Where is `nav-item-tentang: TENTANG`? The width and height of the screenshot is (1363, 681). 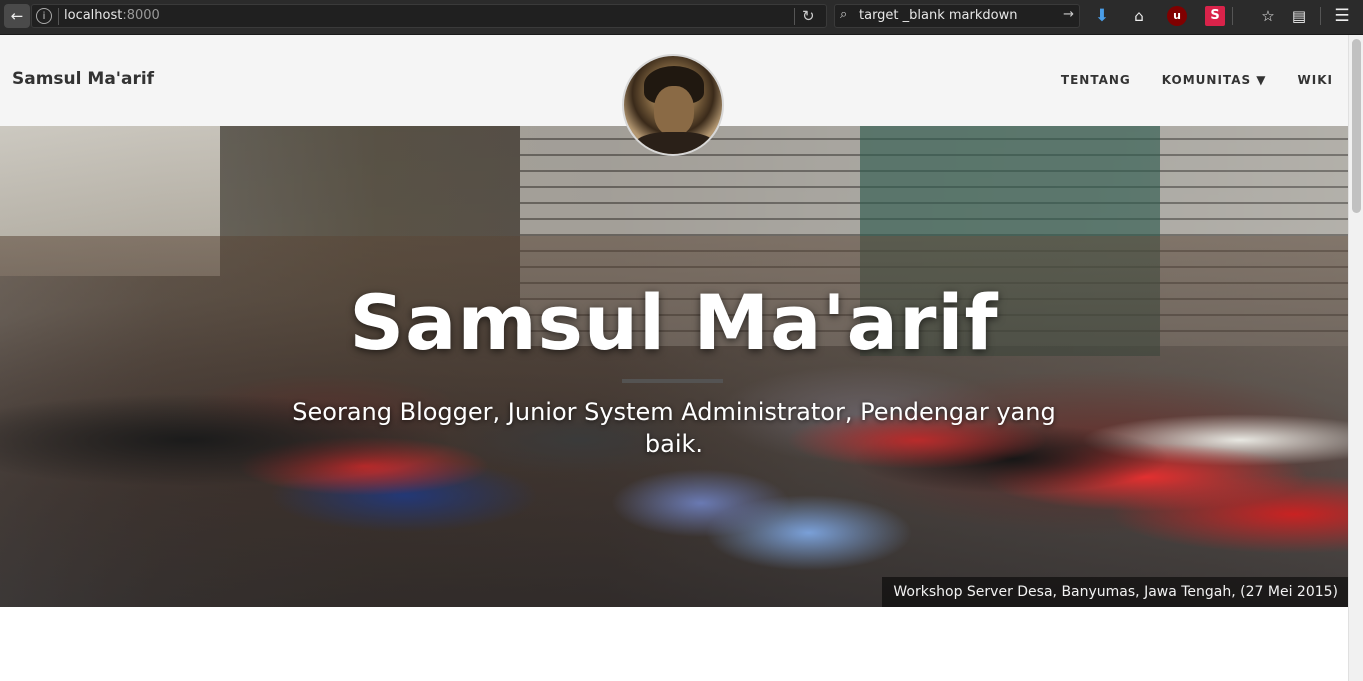 nav-item-tentang: TENTANG is located at coordinates (1096, 80).